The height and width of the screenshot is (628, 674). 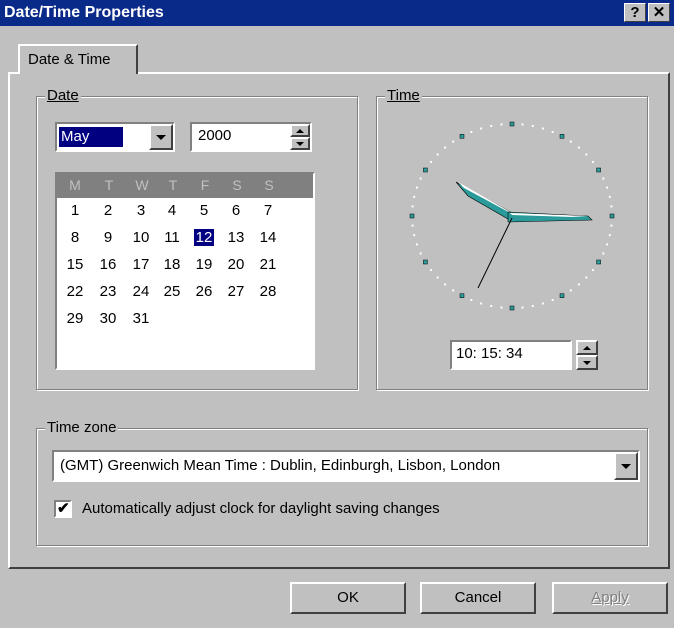 I want to click on calendar-day: 11, so click(x=172, y=237).